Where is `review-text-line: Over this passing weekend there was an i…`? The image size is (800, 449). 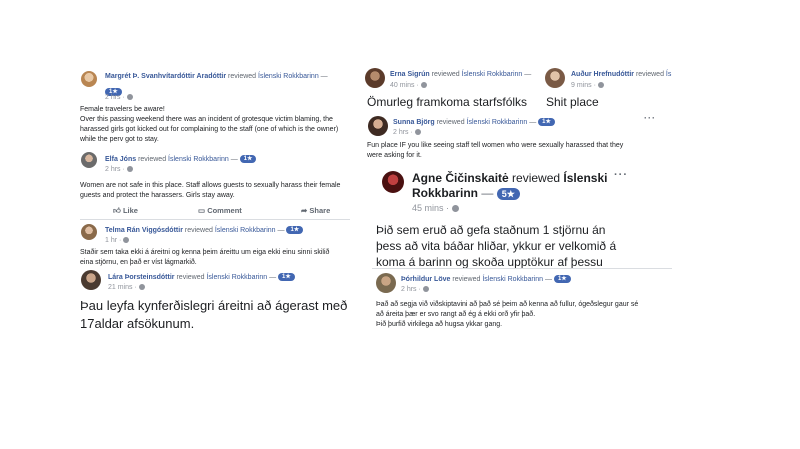
review-text-line: Over this passing weekend there was an i… is located at coordinates (206, 119).